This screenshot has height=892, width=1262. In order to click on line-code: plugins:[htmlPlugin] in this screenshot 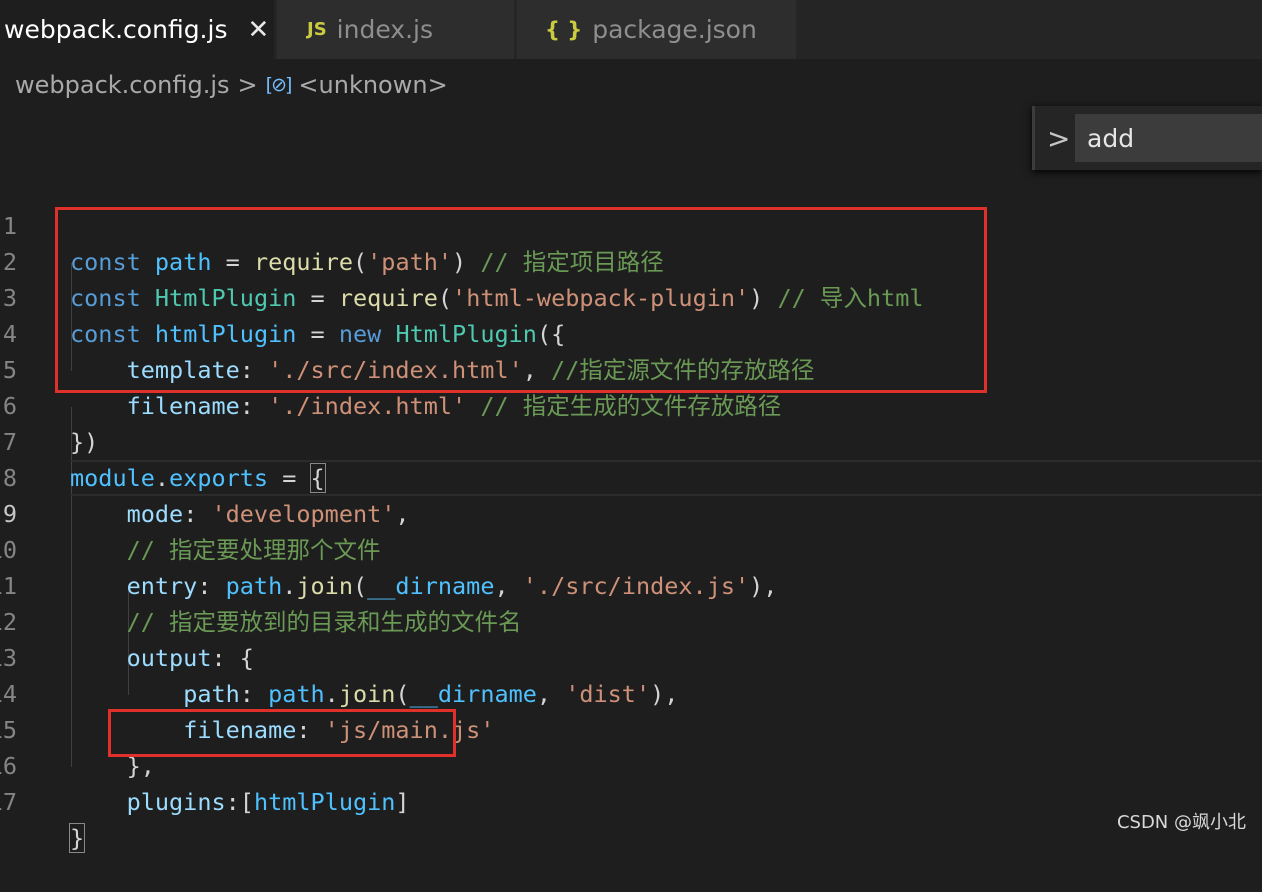, I will do `click(268, 802)`.